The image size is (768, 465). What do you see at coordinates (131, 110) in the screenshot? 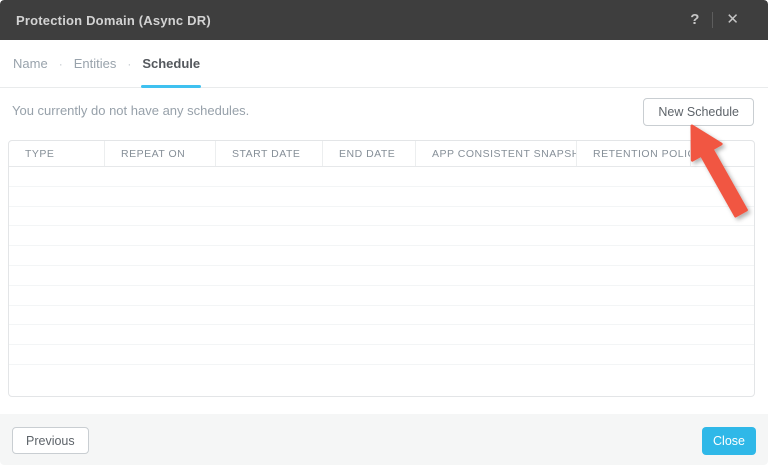
I see `empty-schedules-message: You currently do not have any schedules.` at bounding box center [131, 110].